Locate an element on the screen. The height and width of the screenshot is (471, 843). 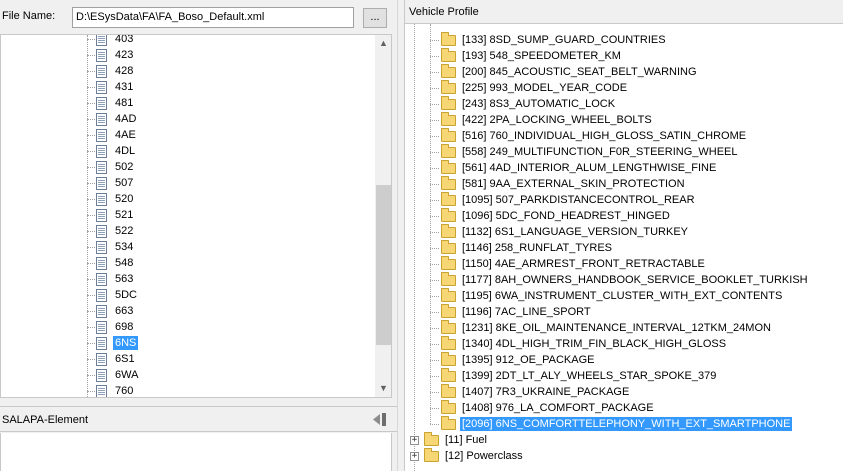
vehicle-option-item: [200] 845_ACOUSTIC_SEAT_BELT_WARNING is located at coordinates (564, 71).